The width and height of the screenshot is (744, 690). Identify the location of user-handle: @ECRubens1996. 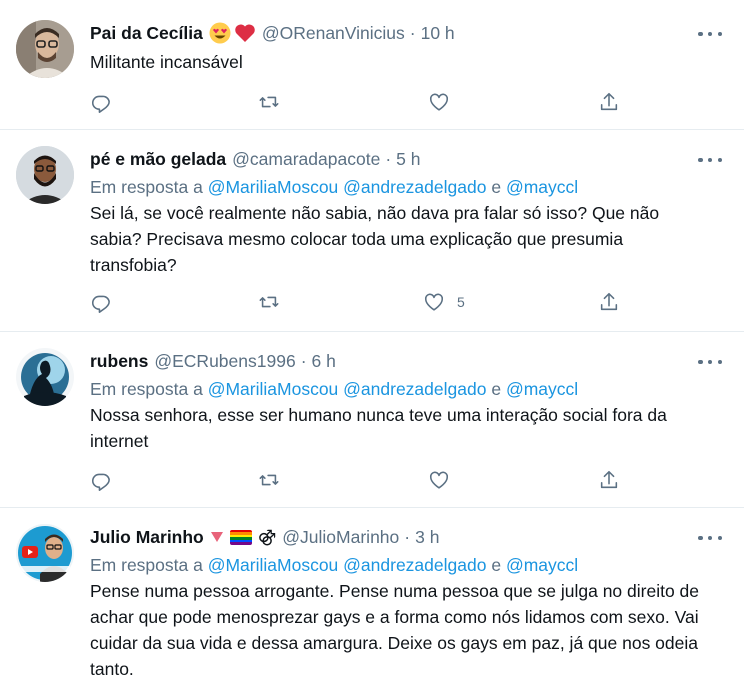
(224, 361).